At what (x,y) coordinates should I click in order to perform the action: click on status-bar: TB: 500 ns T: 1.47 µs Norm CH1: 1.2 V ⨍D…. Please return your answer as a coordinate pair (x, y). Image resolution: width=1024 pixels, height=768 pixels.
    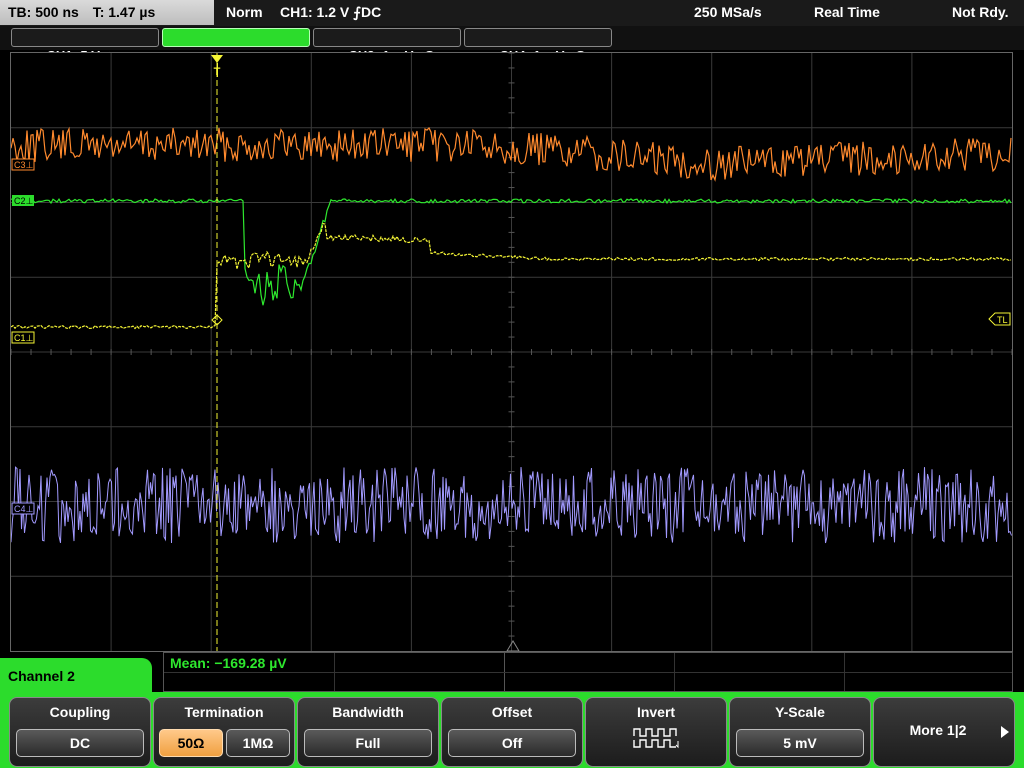
    Looking at the image, I should click on (512, 13).